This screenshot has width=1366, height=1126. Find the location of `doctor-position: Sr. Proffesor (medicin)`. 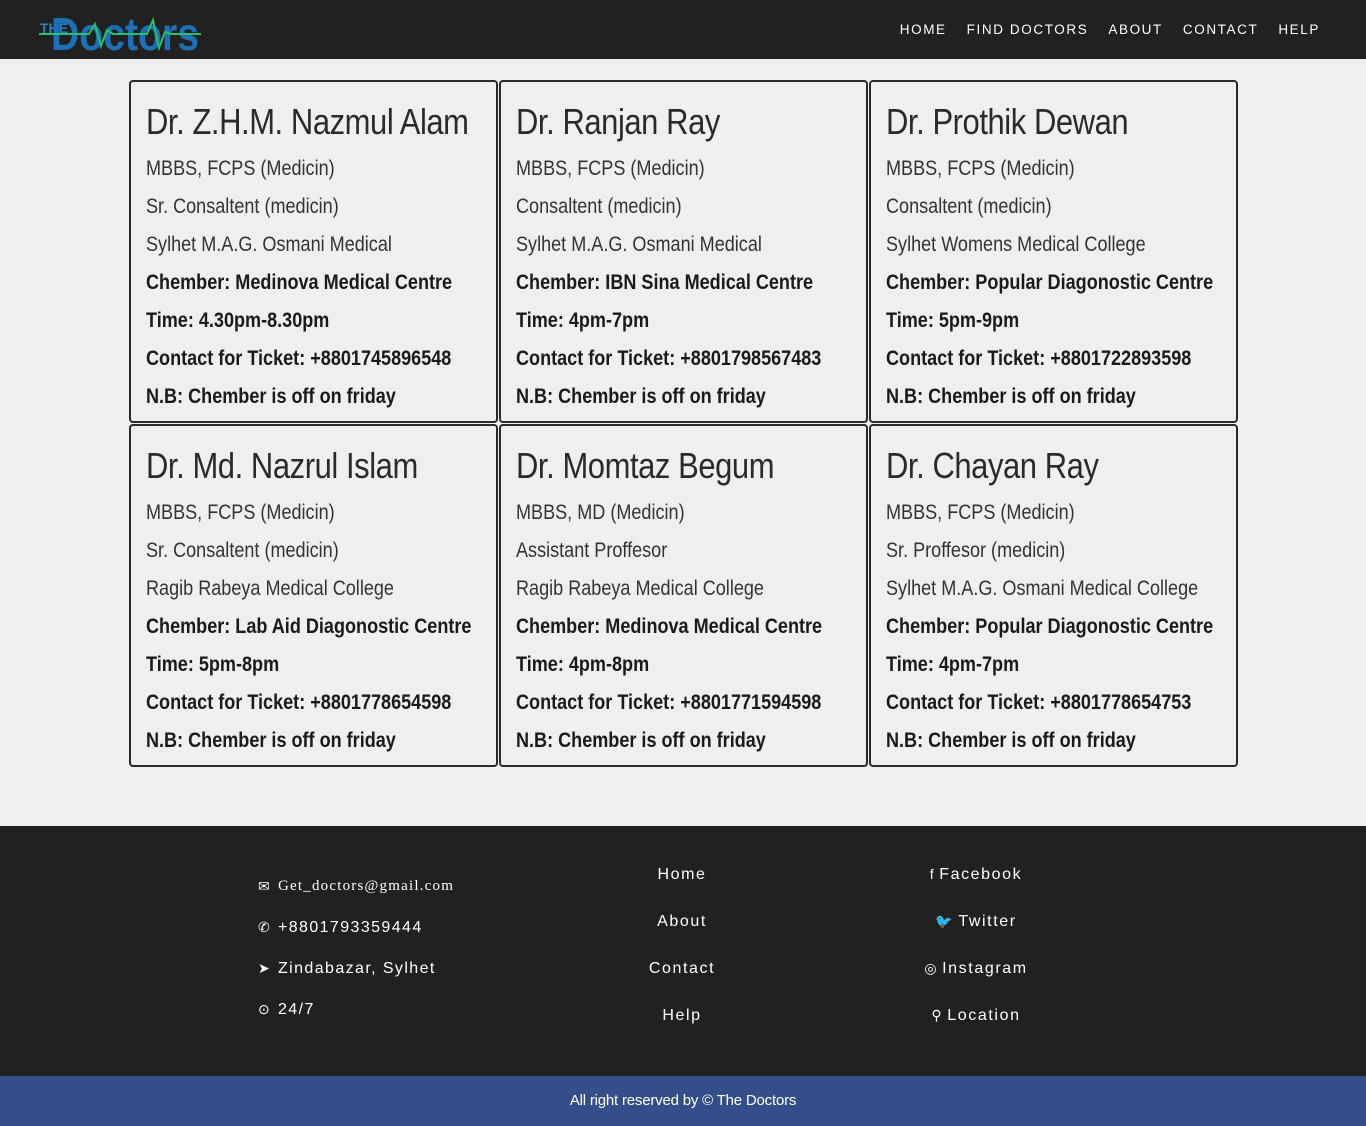

doctor-position: Sr. Proffesor (medicin) is located at coordinates (976, 550).